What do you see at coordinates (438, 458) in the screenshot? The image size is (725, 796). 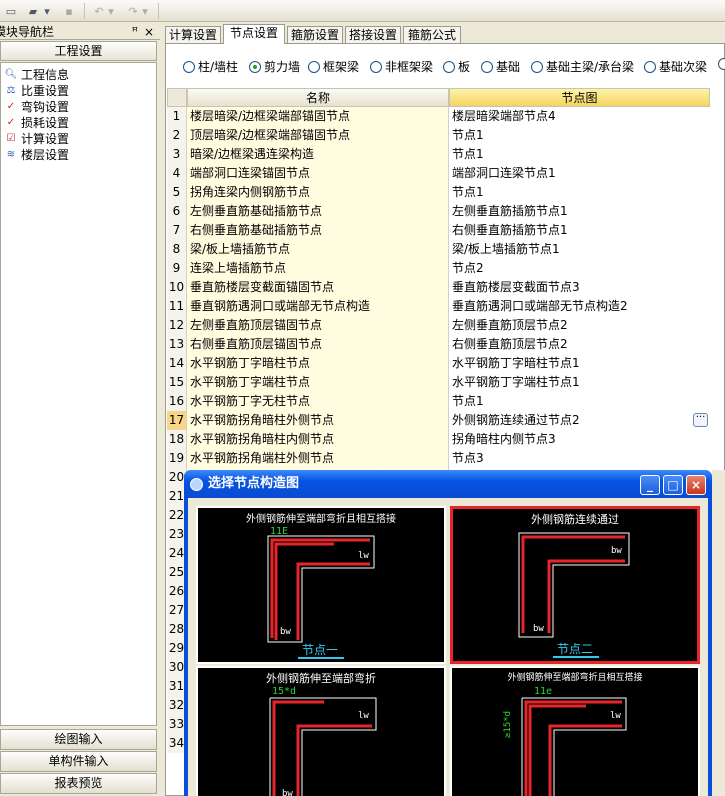 I see `table-row: 19 水平钢筋拐角端柱外侧节点 节点3` at bounding box center [438, 458].